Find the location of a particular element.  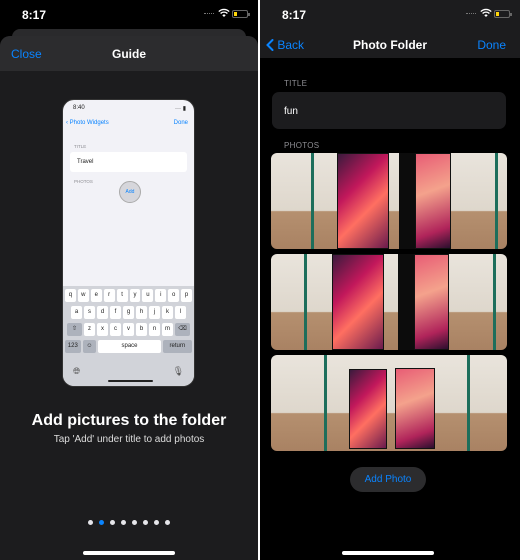

photos-section-label: PHOTOS is located at coordinates (302, 145).